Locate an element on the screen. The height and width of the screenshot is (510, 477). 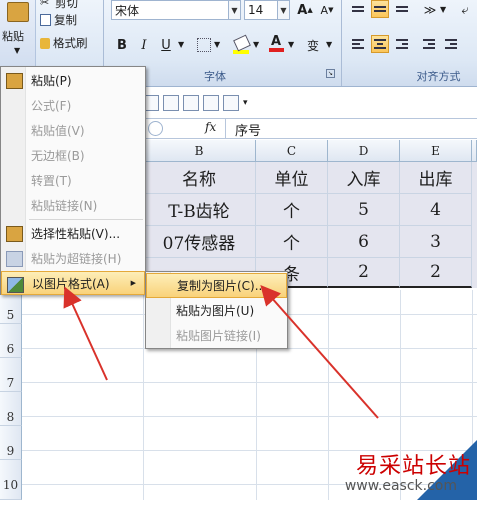
arrow-to-as-picture is located at coordinates (85, 333).